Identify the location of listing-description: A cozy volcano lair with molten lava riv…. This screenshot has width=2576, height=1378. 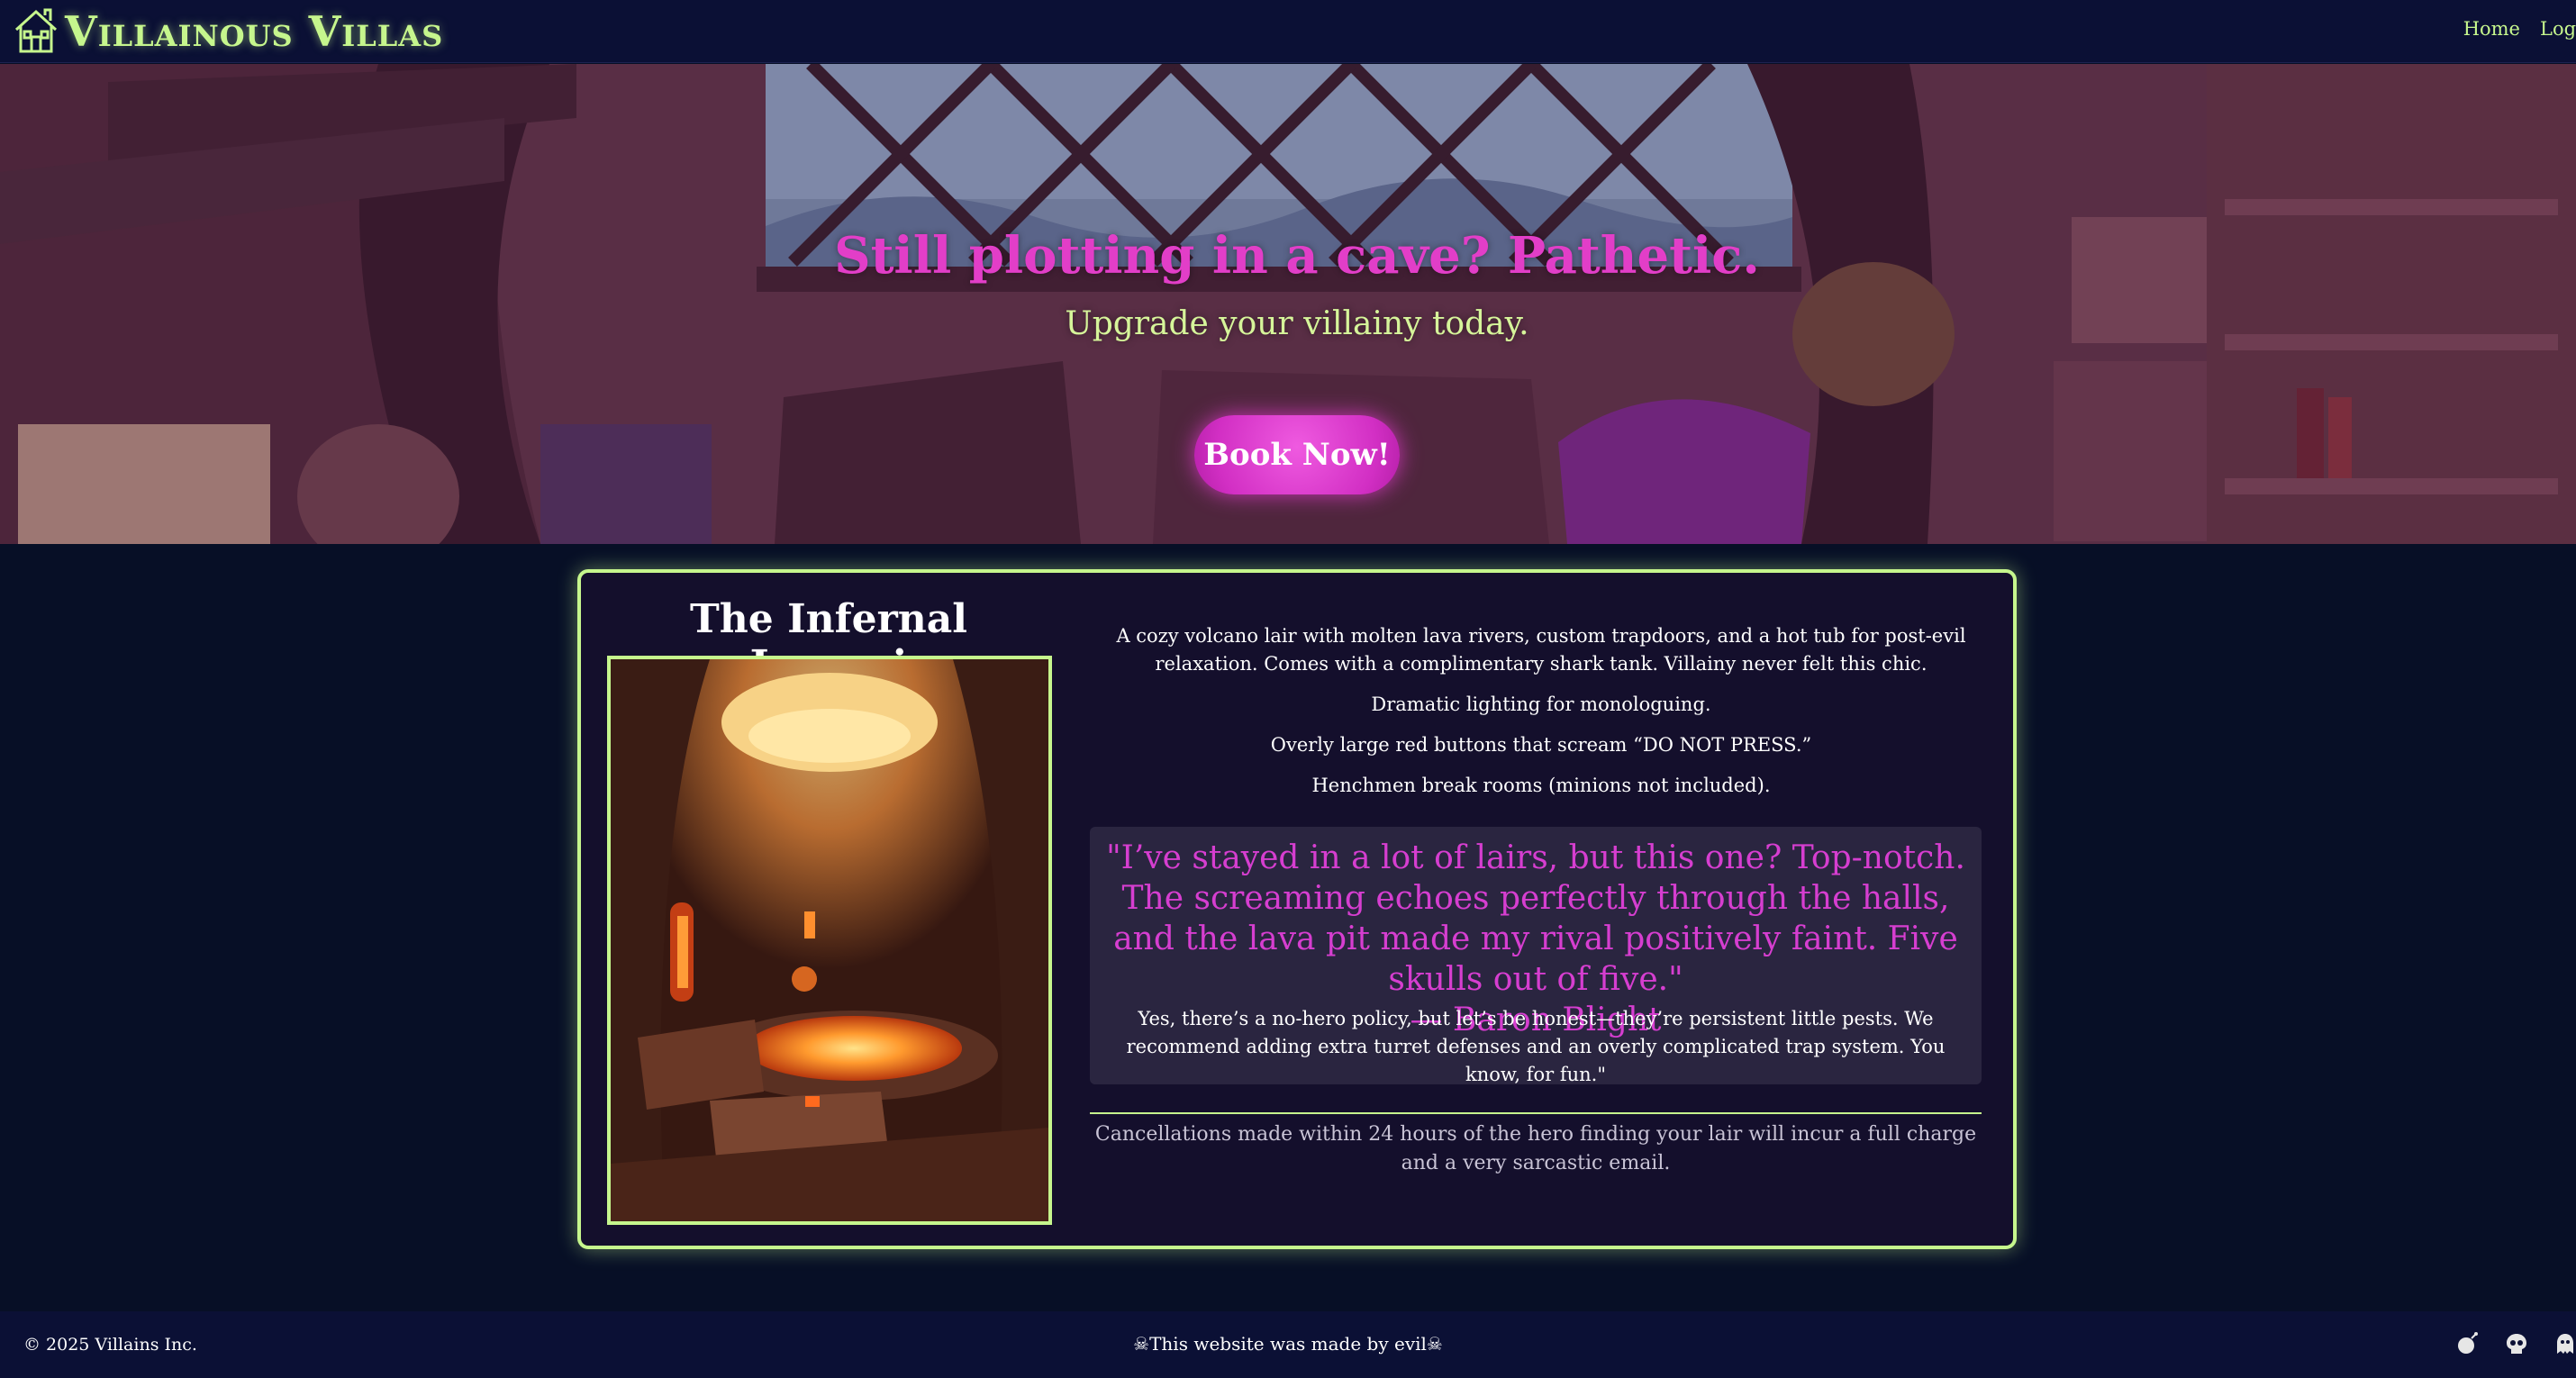
(1541, 717).